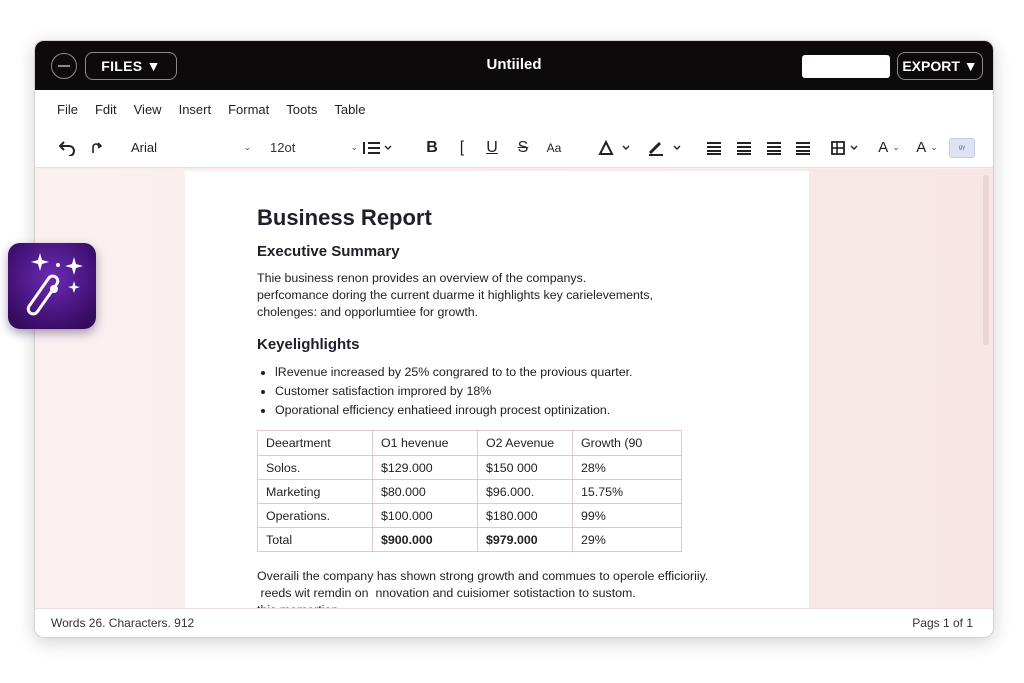 This screenshot has height=683, width=1024. Describe the element at coordinates (148, 109) in the screenshot. I see `menu-view: View` at that location.